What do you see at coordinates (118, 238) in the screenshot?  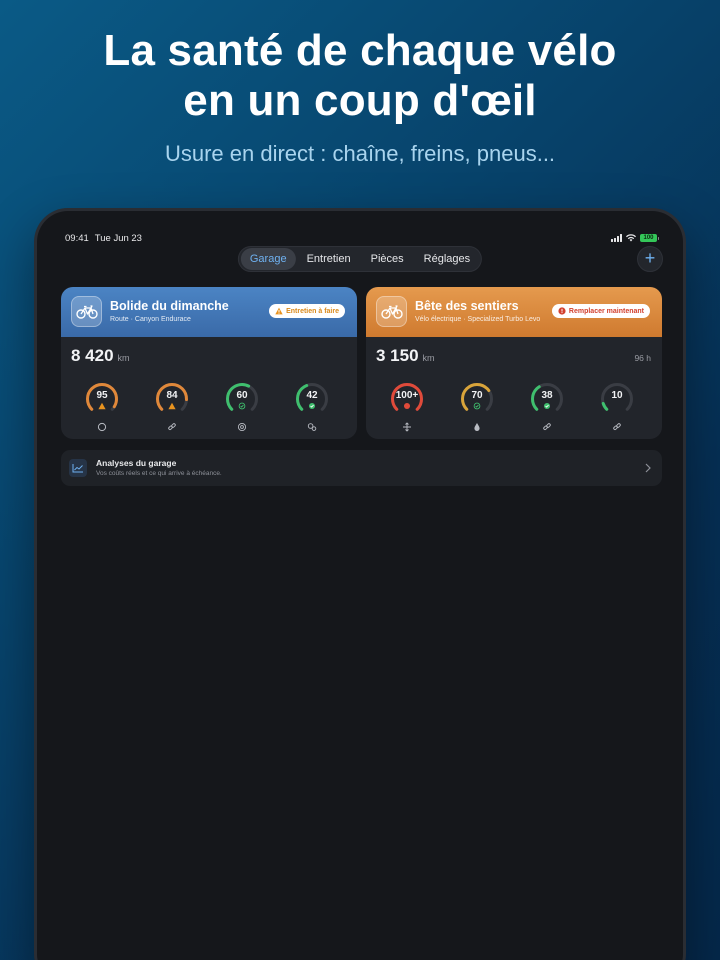 I see `status-date: Tue Jun 23` at bounding box center [118, 238].